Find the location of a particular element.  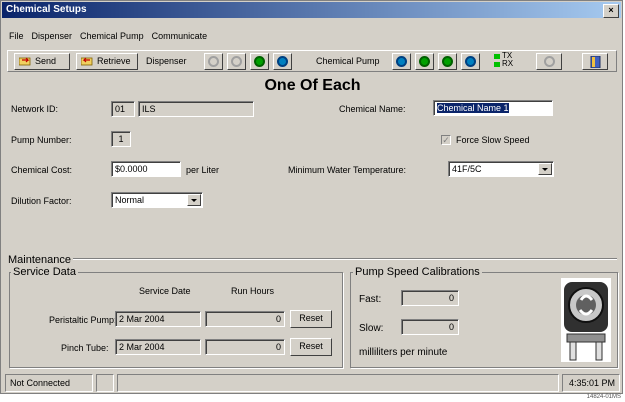

pump-prev-button is located at coordinates (424, 61).